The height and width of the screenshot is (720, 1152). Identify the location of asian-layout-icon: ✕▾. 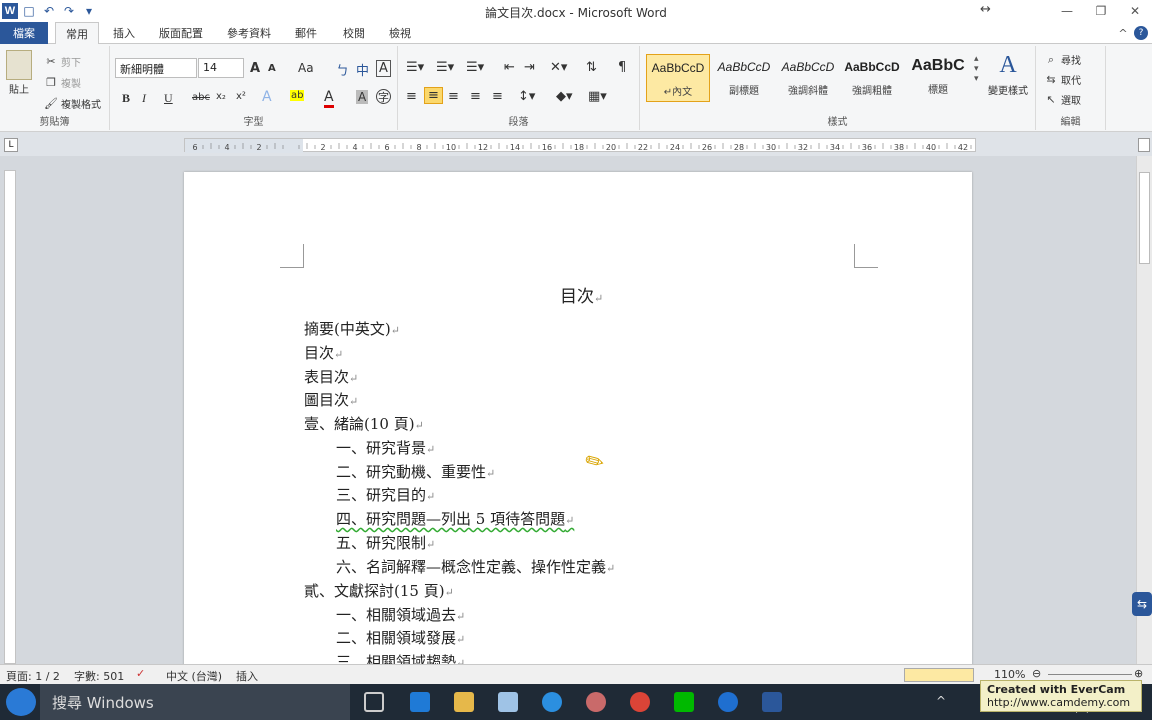
(558, 67).